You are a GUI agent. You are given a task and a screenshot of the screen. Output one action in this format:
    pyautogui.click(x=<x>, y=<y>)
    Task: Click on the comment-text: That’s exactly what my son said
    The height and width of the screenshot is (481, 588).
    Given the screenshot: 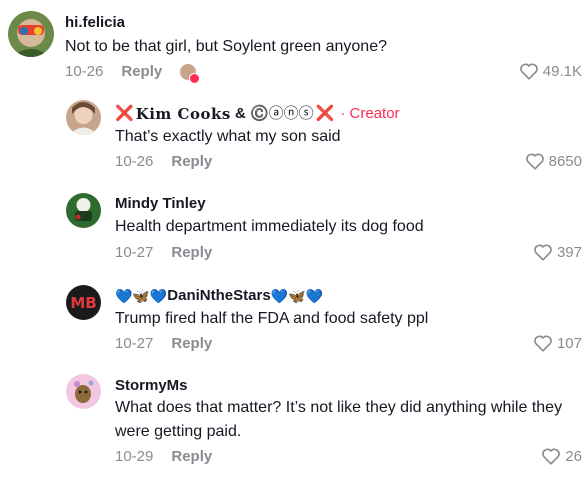 What is the action you would take?
    pyautogui.click(x=228, y=136)
    